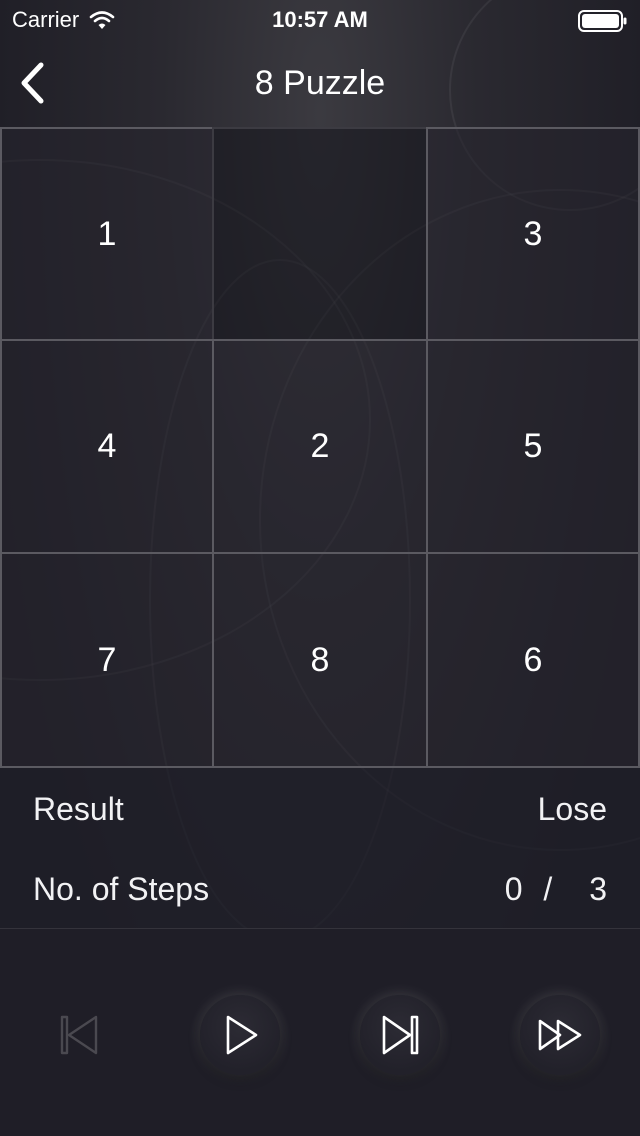 The height and width of the screenshot is (1136, 640). I want to click on page-title: 8 Puzzle, so click(320, 83).